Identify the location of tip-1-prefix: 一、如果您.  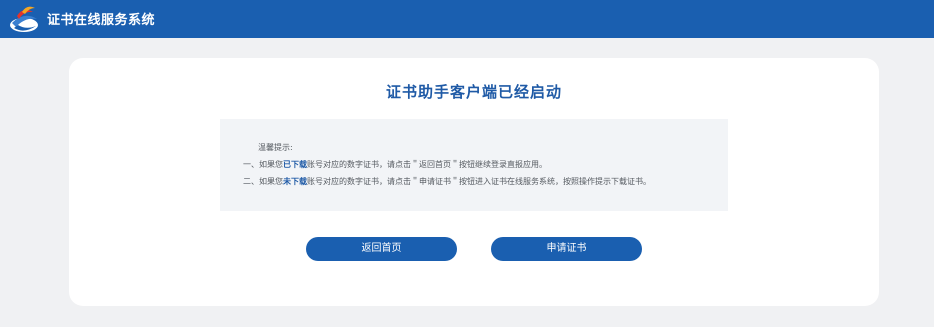
(263, 164).